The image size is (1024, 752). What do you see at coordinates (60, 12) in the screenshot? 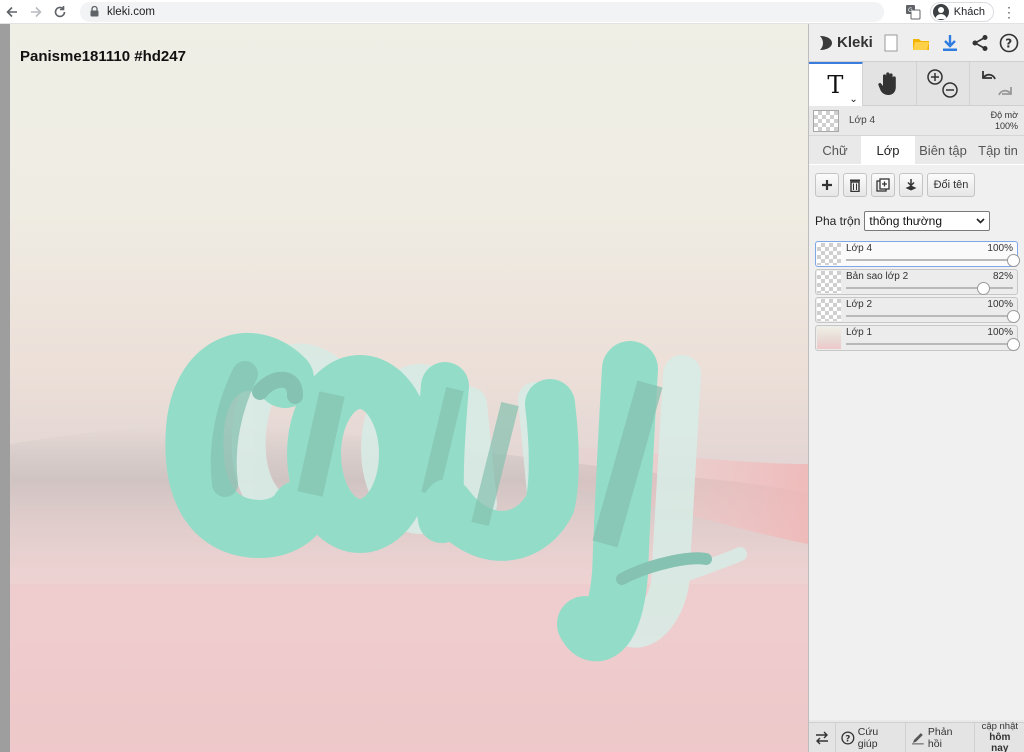
I see `reload-icon` at bounding box center [60, 12].